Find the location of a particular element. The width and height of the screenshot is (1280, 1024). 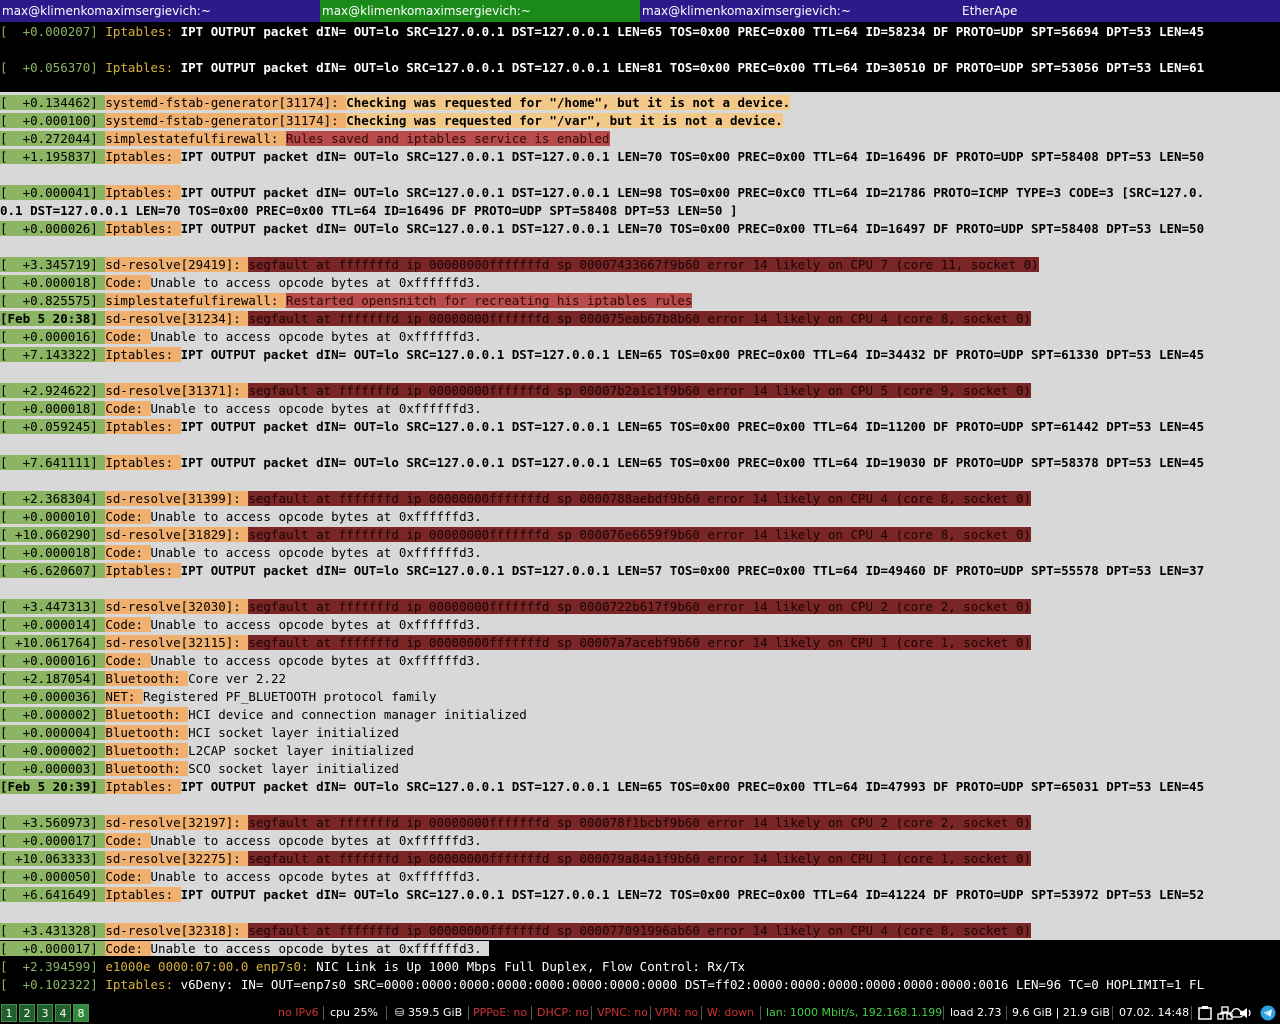

workspace-button-active: 8 is located at coordinates (81, 1013).